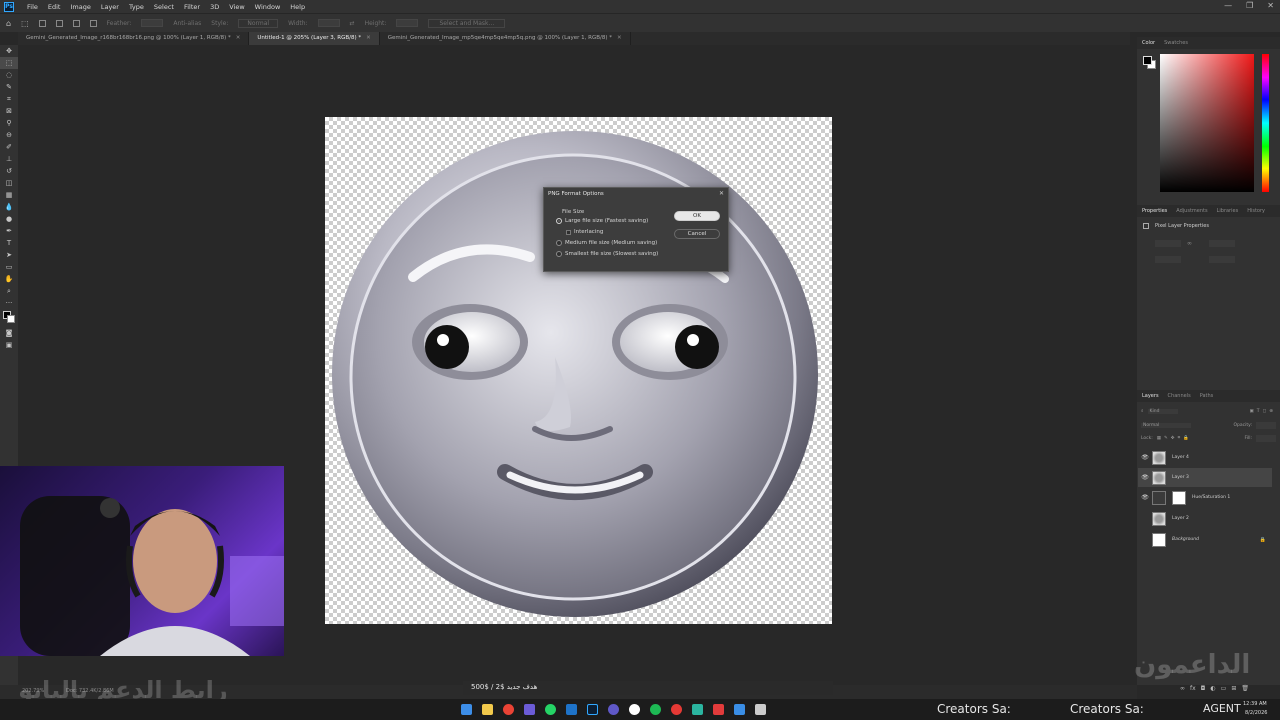 The image size is (1280, 720). I want to click on swap-icon: ⇄, so click(352, 23).